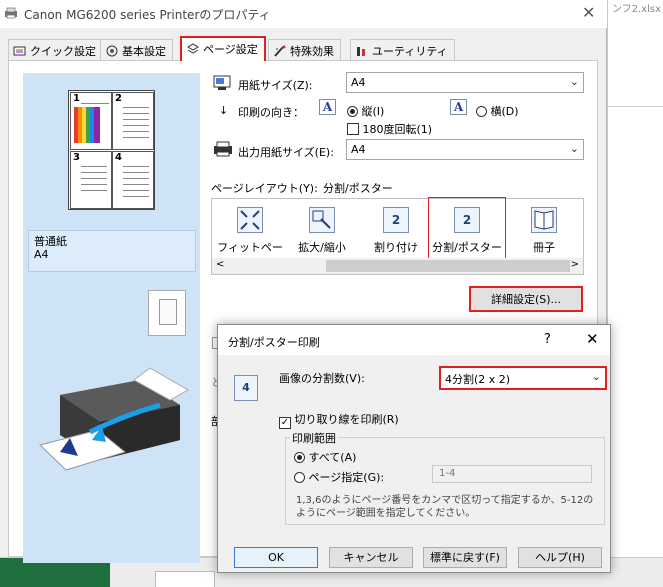  What do you see at coordinates (144, 51) in the screenshot?
I see `tab-label: 基本設定` at bounding box center [144, 51].